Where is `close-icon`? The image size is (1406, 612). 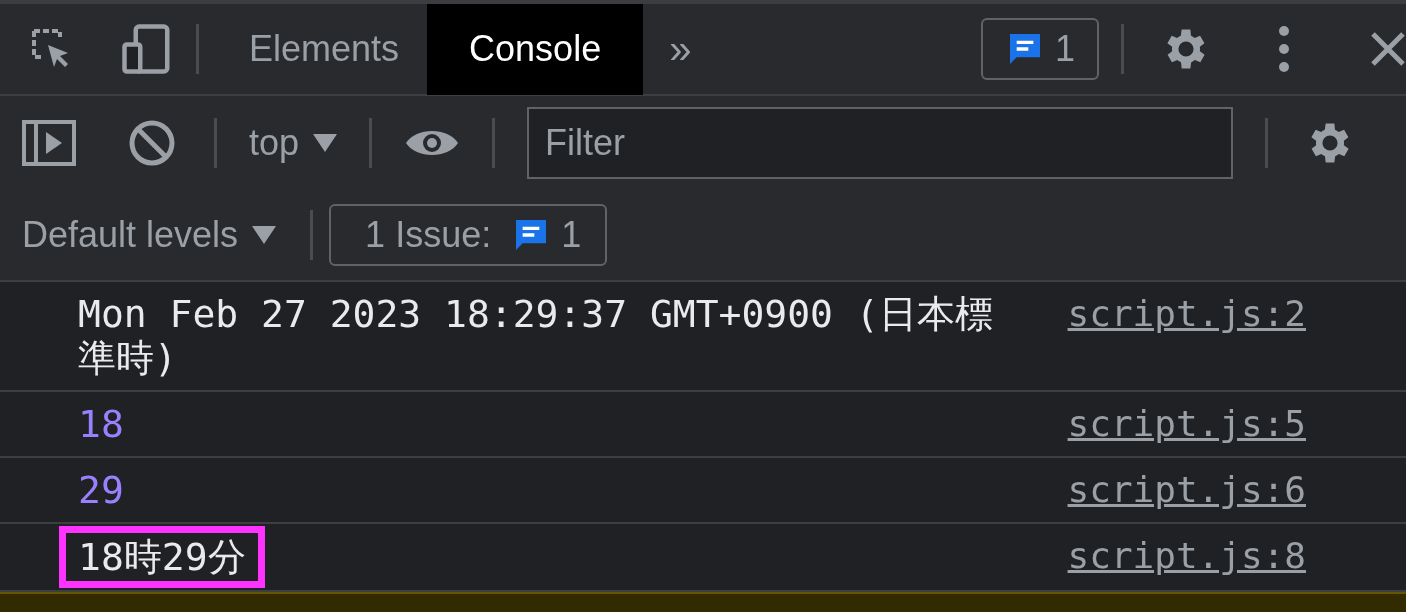
close-icon is located at coordinates (1388, 49).